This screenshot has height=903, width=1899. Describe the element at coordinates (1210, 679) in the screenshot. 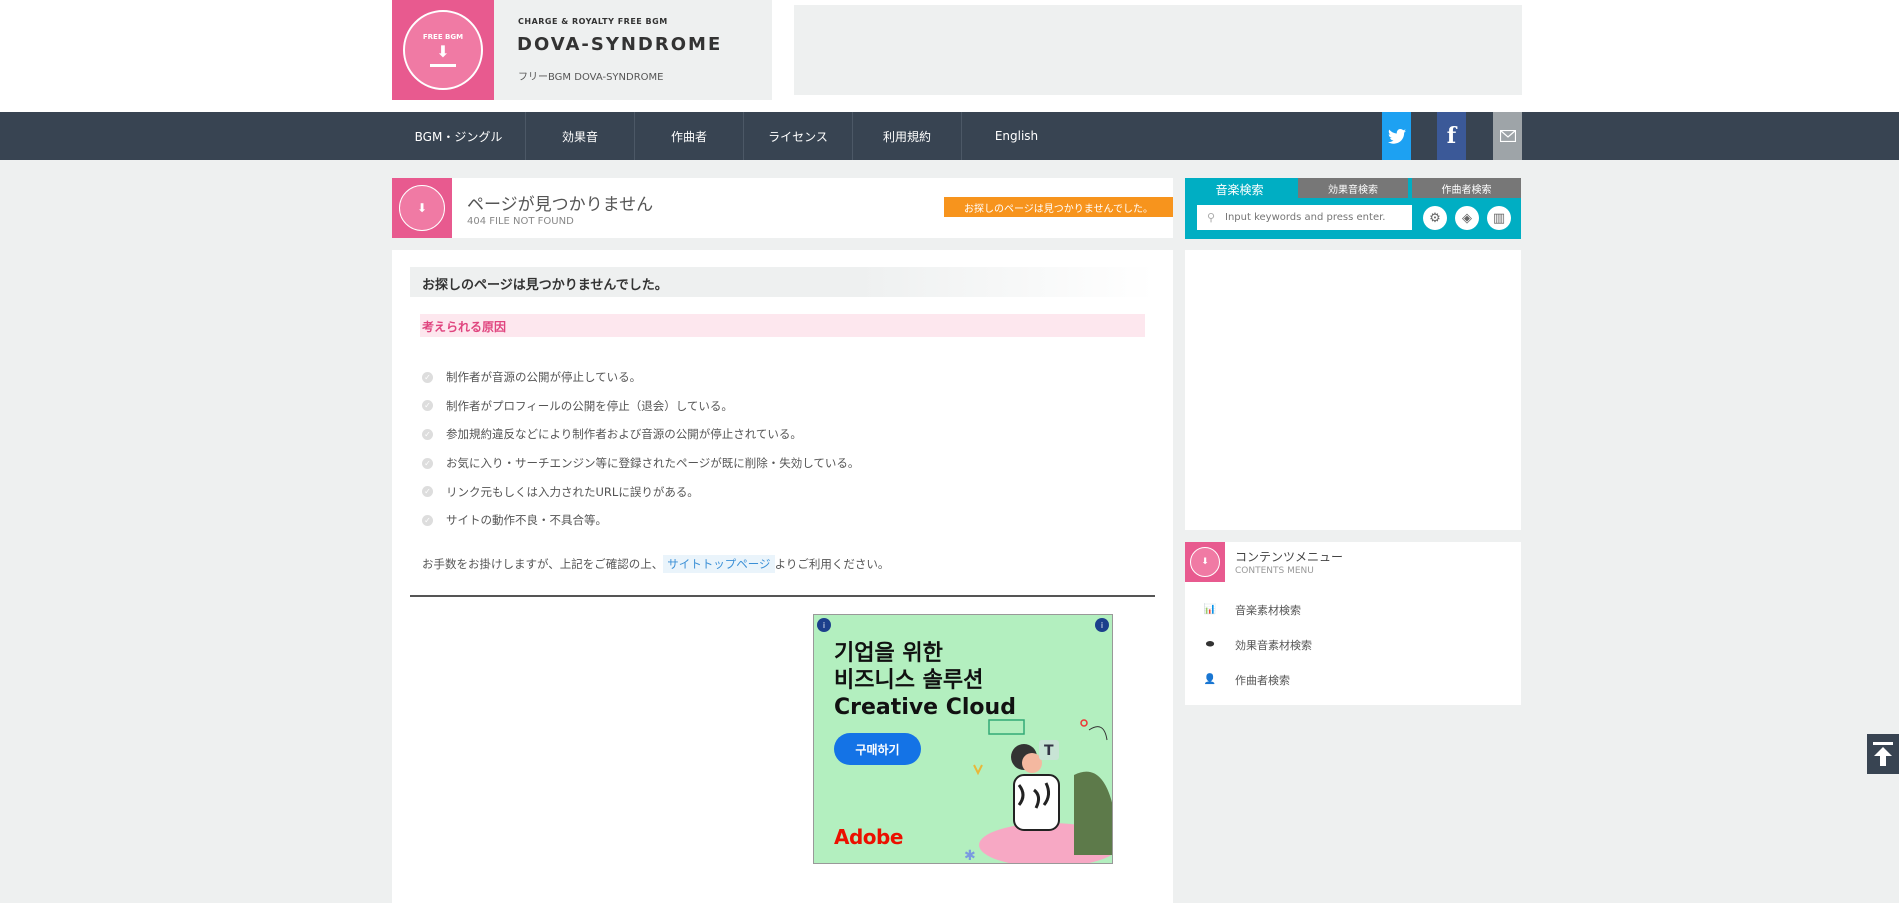

I see `user-icon: 👤` at that location.